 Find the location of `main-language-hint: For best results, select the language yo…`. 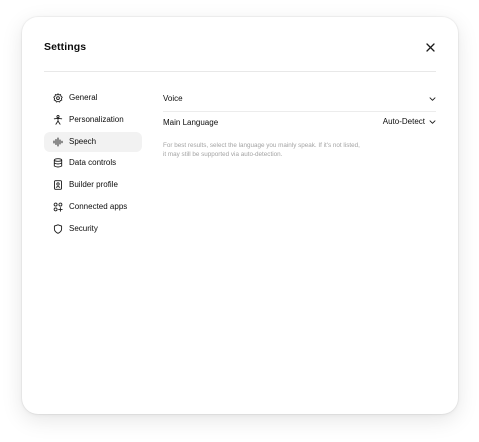

main-language-hint: For best results, select the language yo… is located at coordinates (283, 150).